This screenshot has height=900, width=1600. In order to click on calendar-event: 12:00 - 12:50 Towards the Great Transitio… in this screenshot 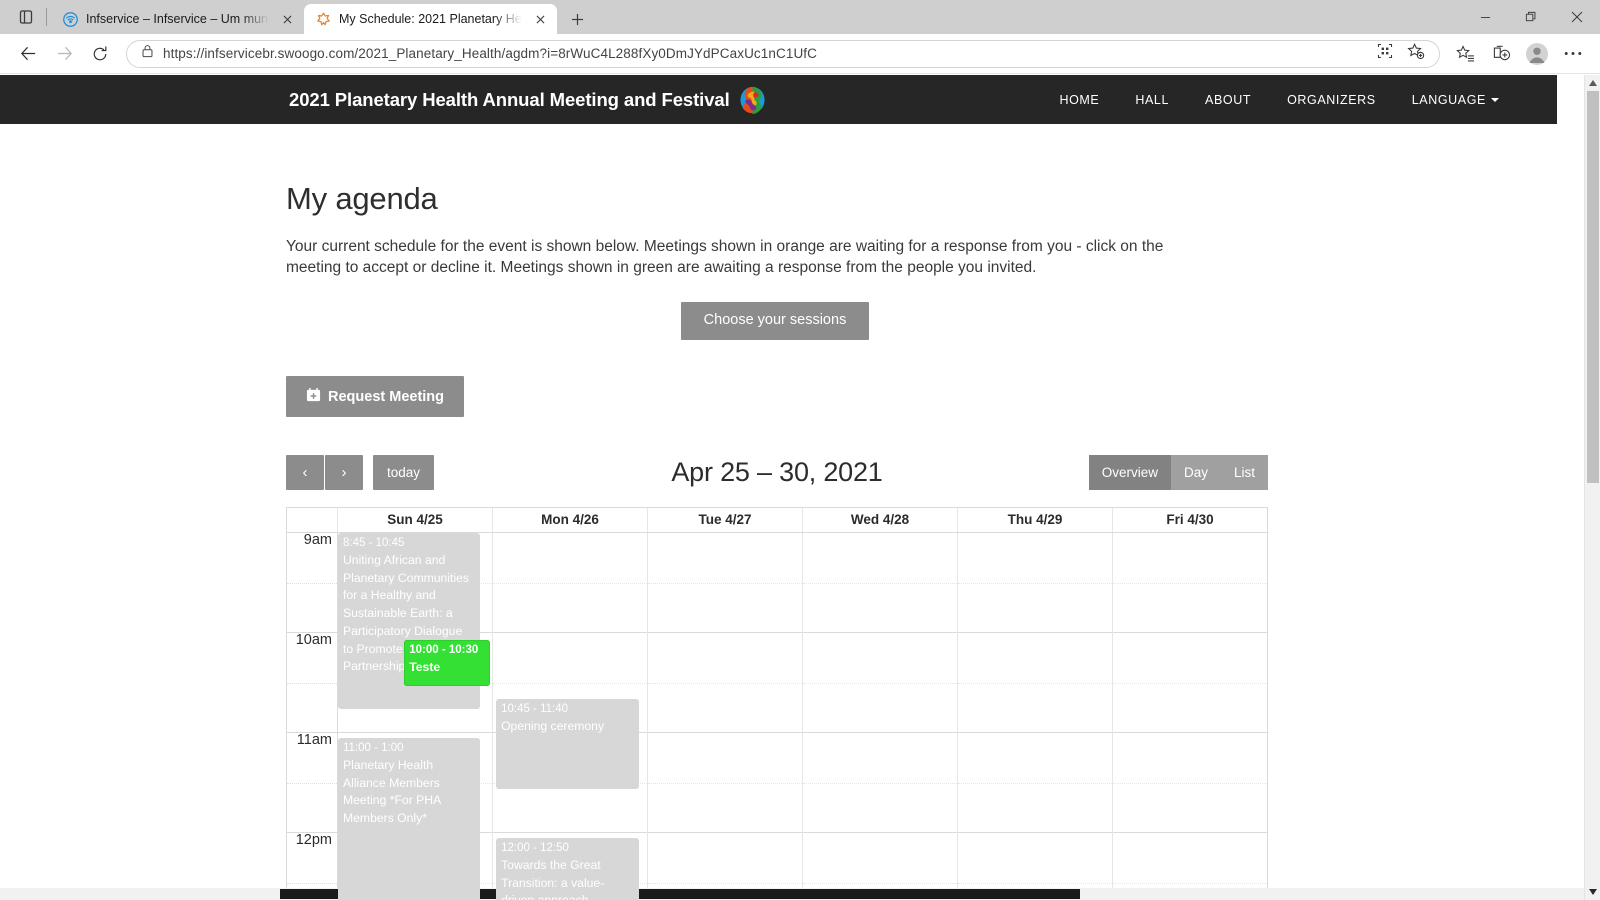, I will do `click(568, 869)`.